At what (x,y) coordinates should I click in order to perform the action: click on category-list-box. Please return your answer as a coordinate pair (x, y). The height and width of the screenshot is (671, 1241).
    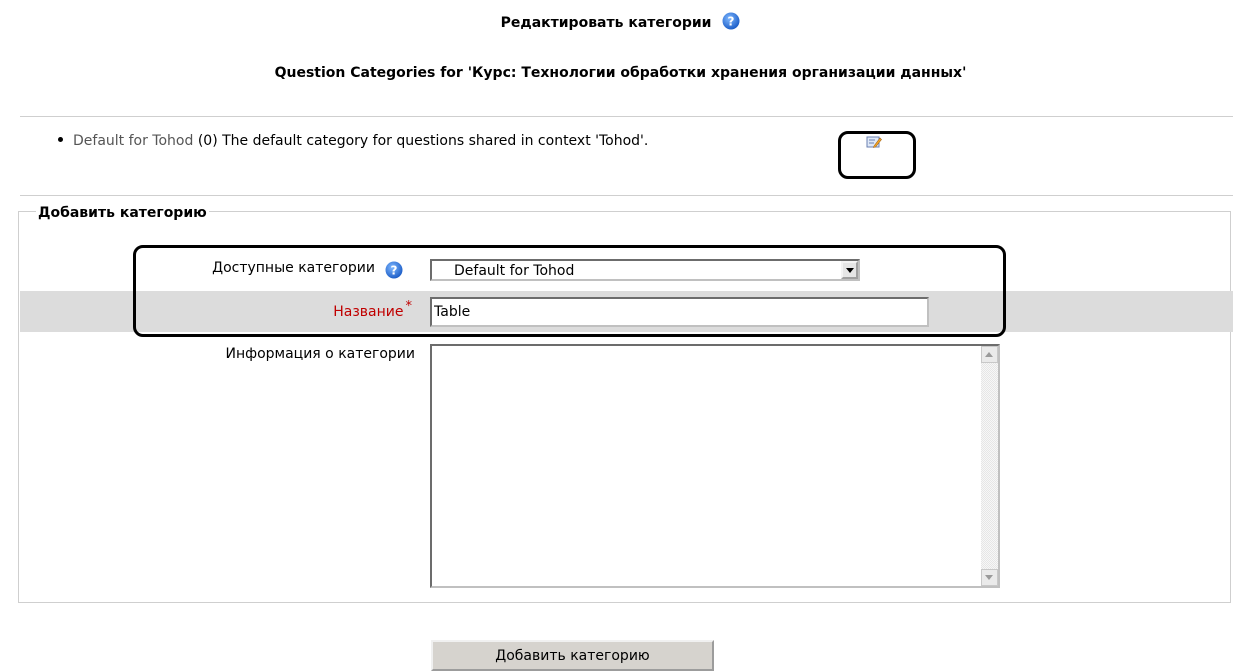
    Looking at the image, I should click on (626, 156).